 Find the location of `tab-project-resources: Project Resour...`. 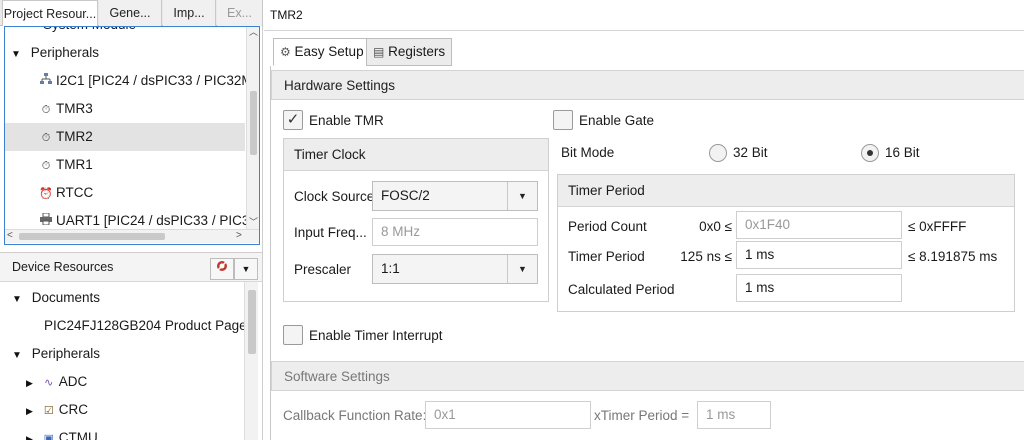

tab-project-resources: Project Resour... is located at coordinates (50, 13).